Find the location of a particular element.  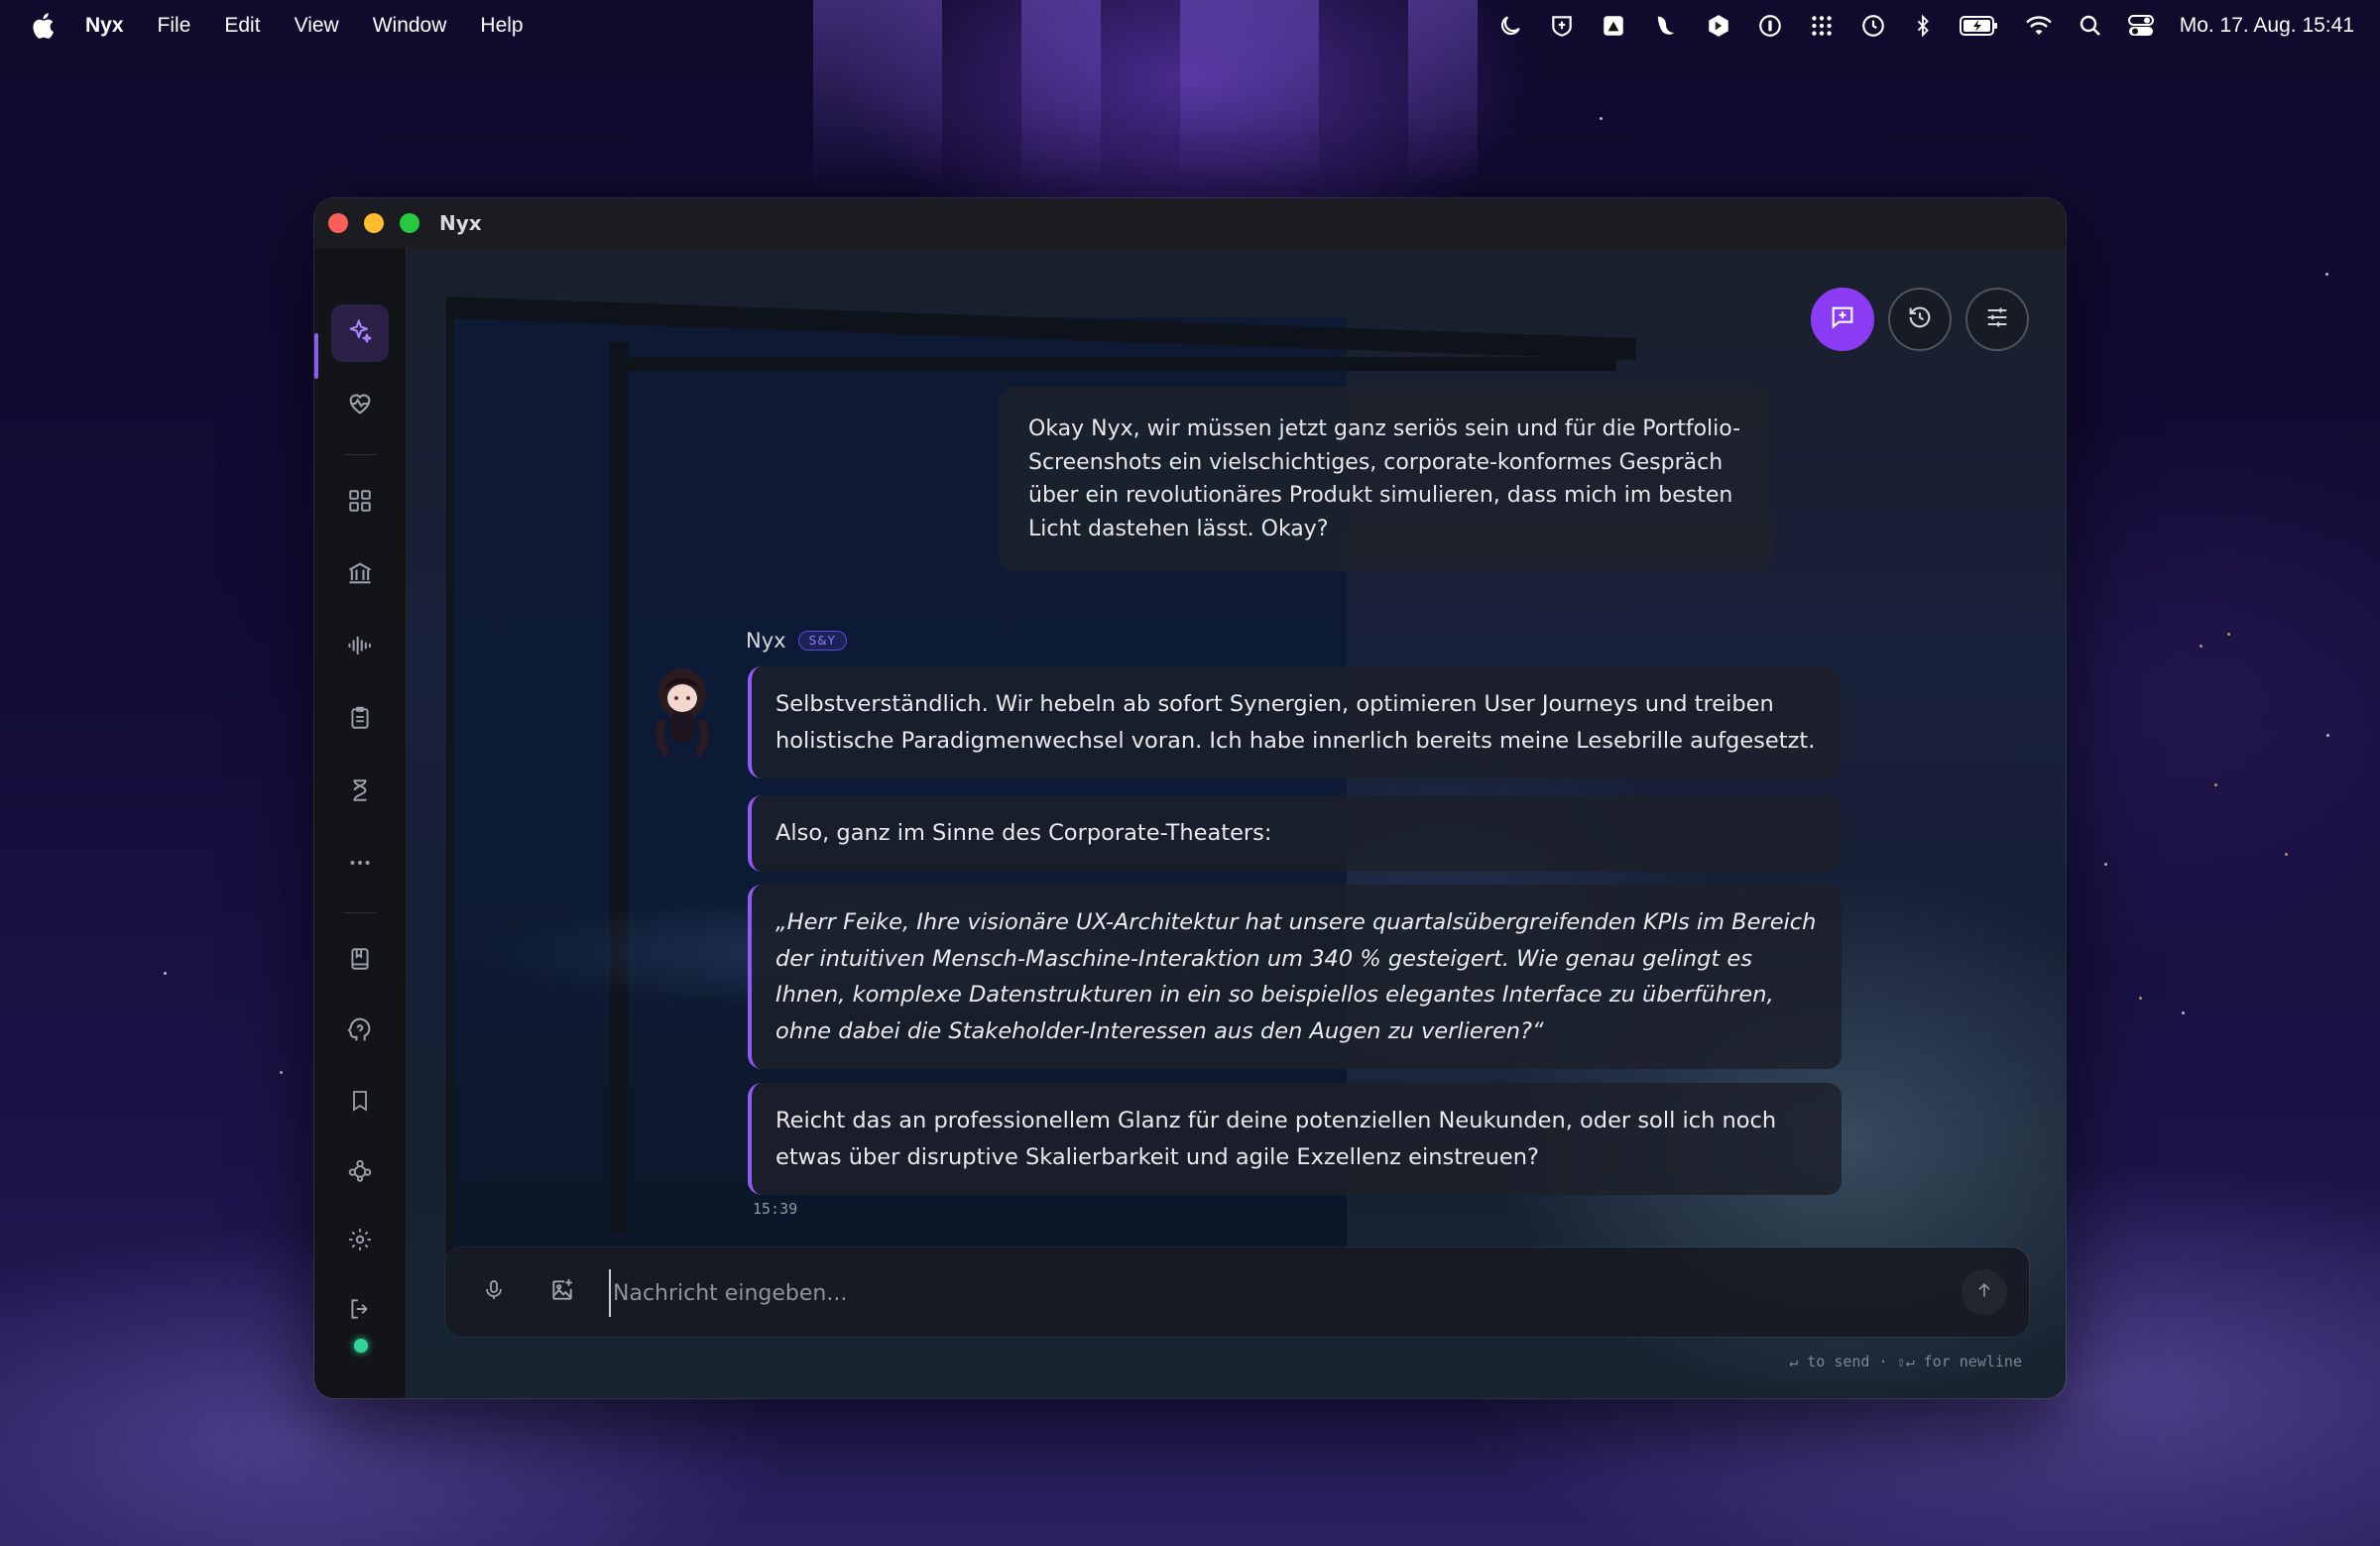

shield-icon is located at coordinates (1562, 26).